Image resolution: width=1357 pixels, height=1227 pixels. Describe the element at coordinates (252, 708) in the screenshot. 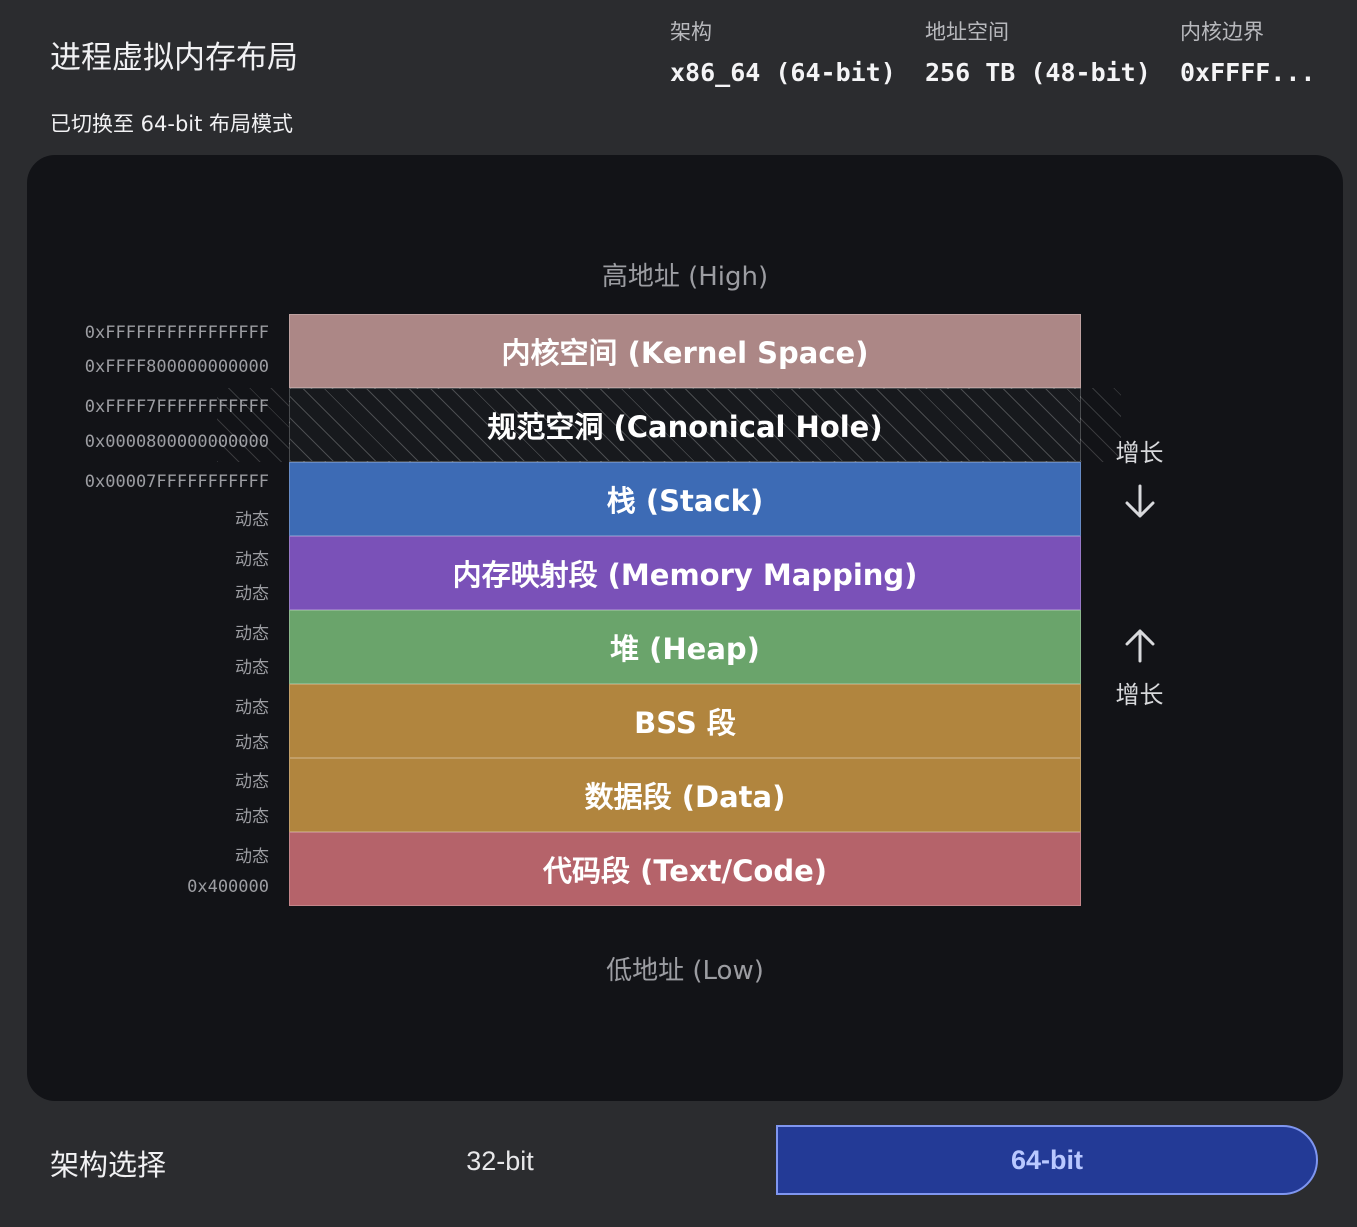

I see `address-10: 动态` at that location.